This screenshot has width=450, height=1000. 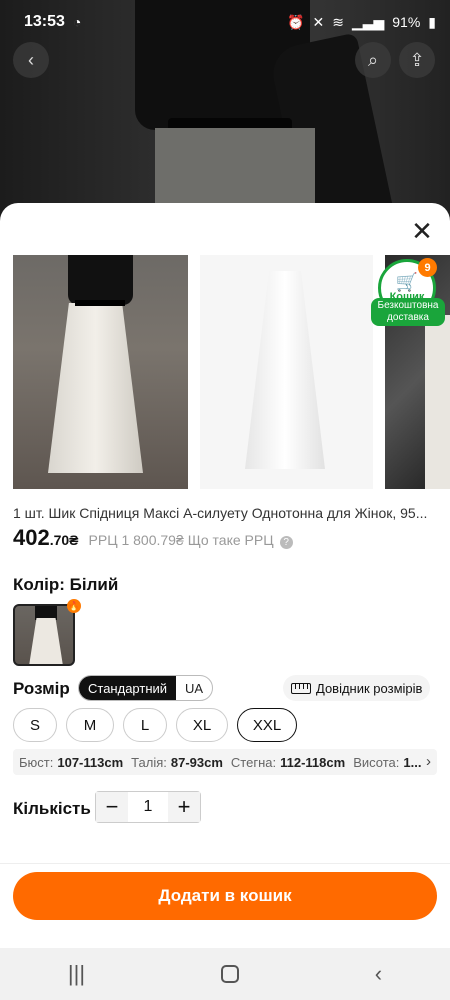 What do you see at coordinates (407, 282) in the screenshot?
I see `cart-icon: 🛒` at bounding box center [407, 282].